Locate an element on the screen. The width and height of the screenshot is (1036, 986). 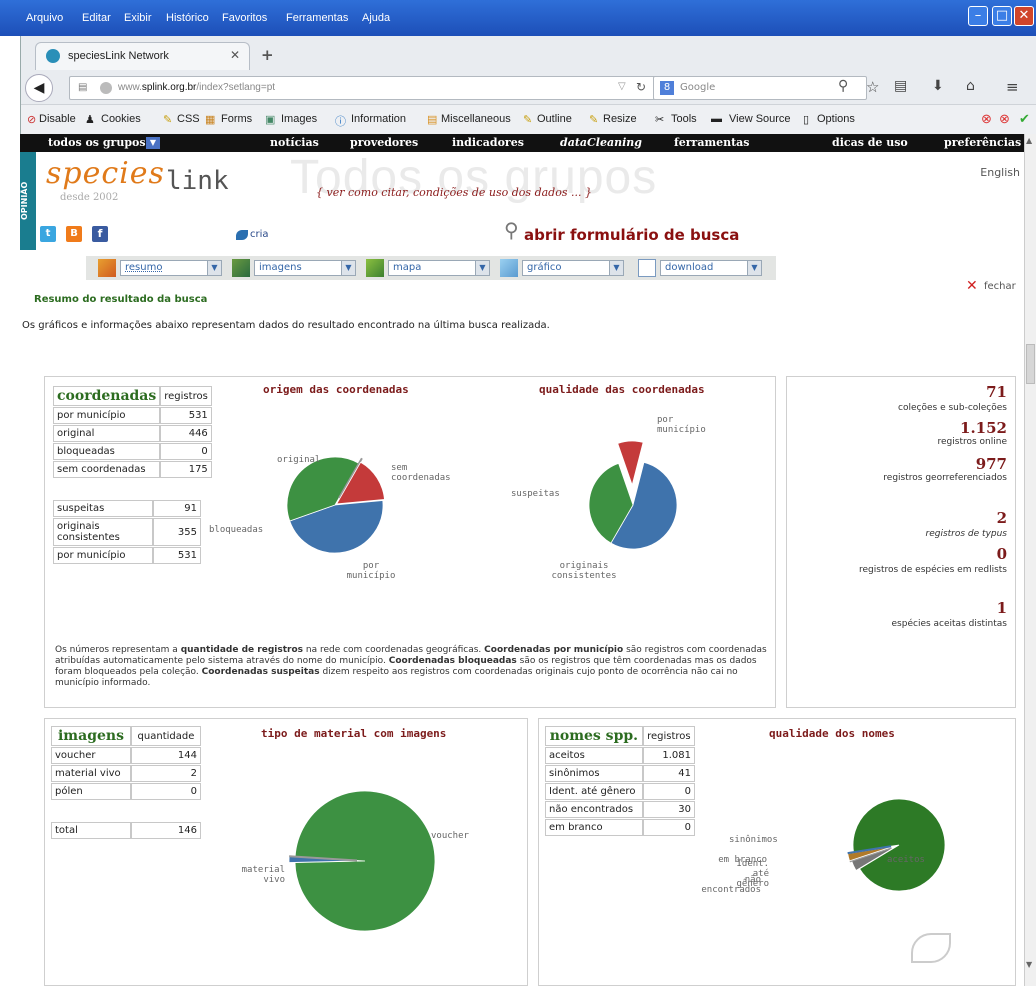
tab-mapa: mapa ▼ is located at coordinates (439, 268).